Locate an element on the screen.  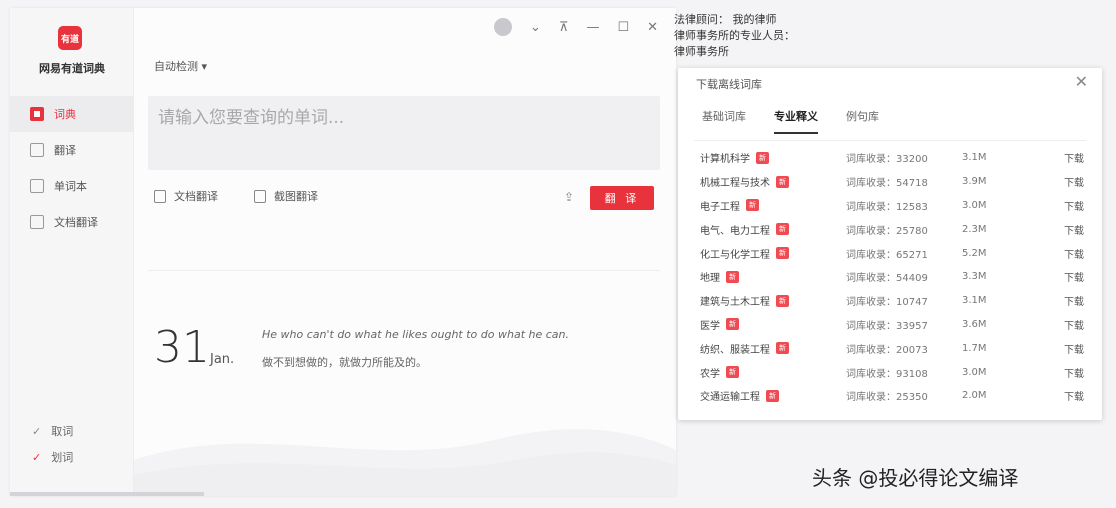
sidebar: 有道 网易有道词典 词典 翻译 单词本 文档翻译 ✓ 取词 ✓ 划词 is located at coordinates (72, 252).